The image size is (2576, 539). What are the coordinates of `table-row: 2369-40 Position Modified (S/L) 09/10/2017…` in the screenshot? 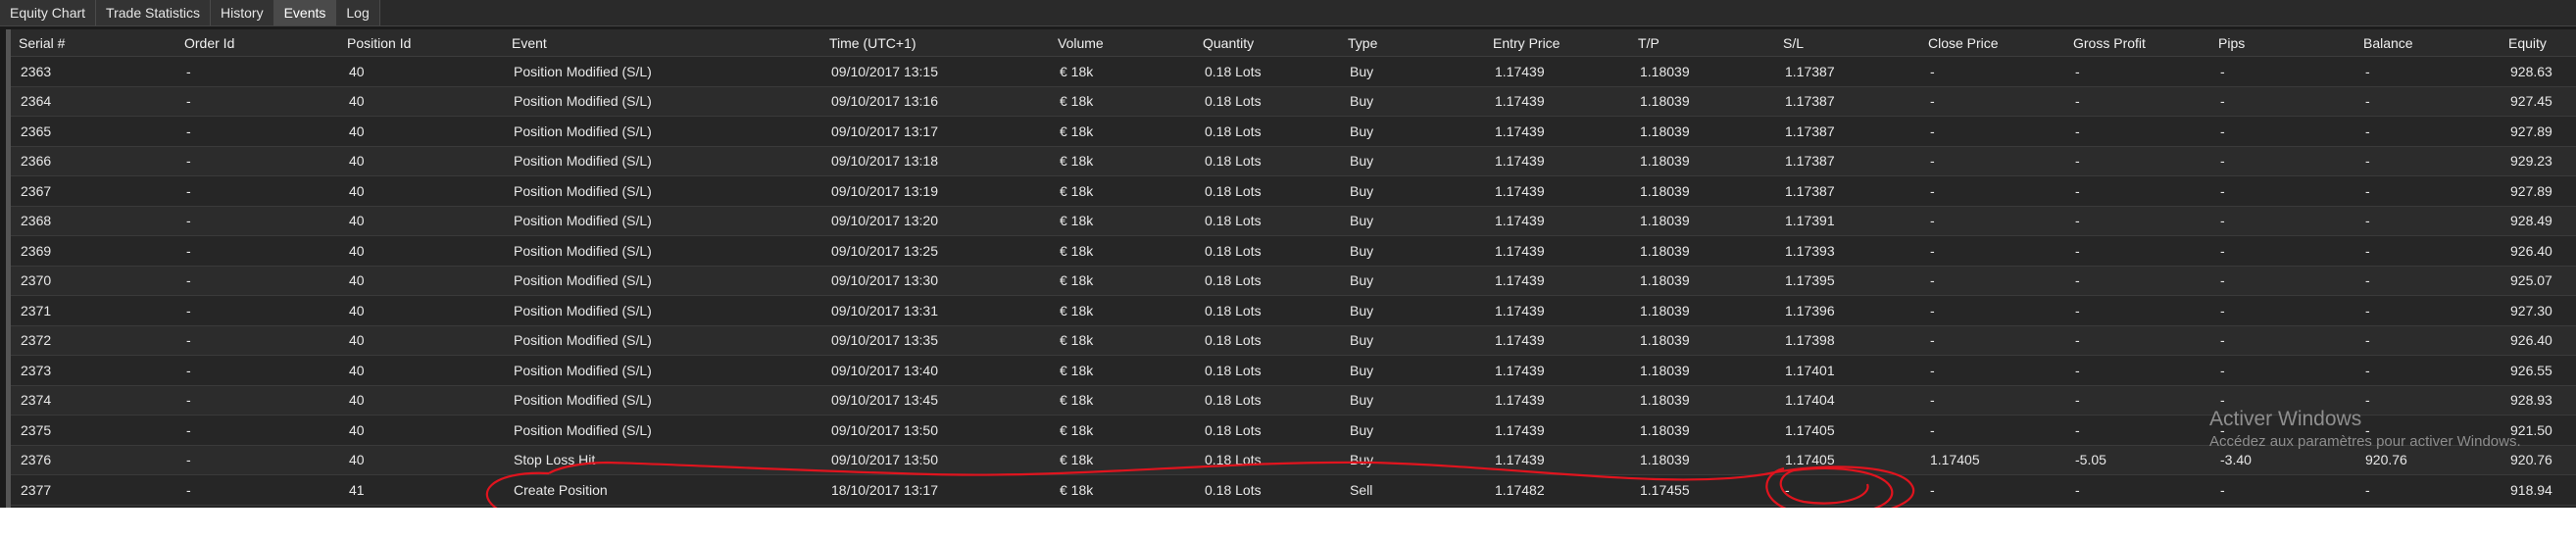 It's located at (1293, 251).